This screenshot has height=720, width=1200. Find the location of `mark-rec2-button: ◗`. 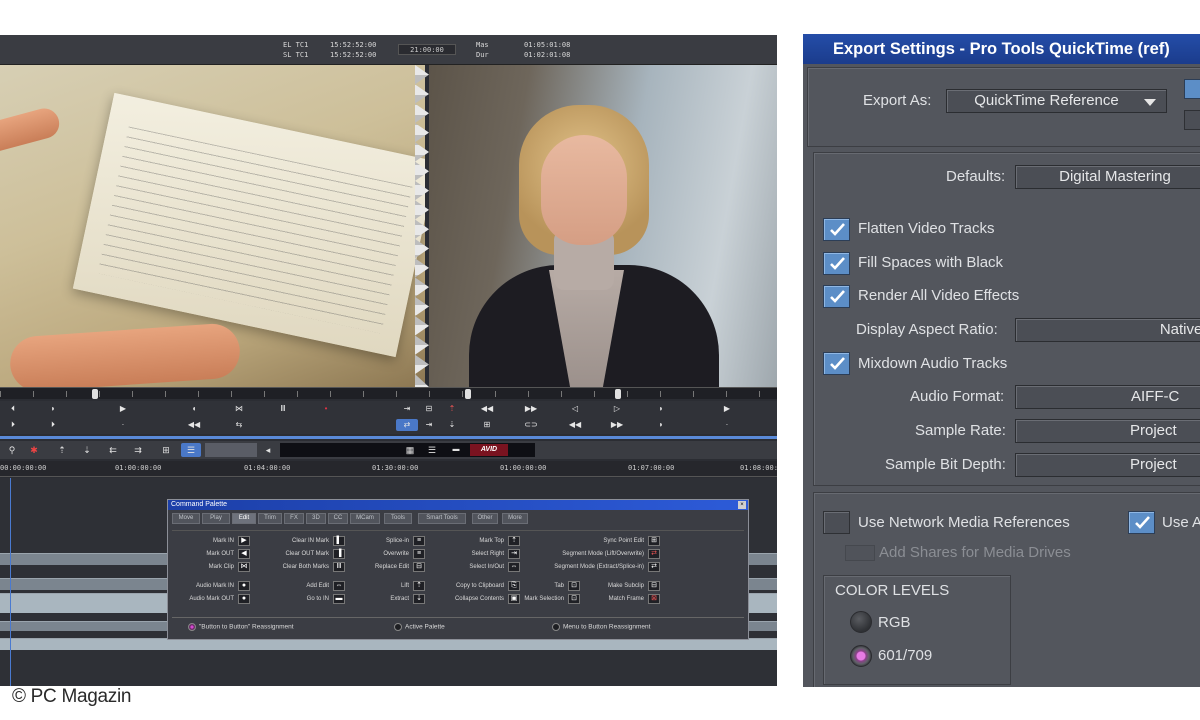

mark-rec2-button: ◗ is located at coordinates (661, 425).